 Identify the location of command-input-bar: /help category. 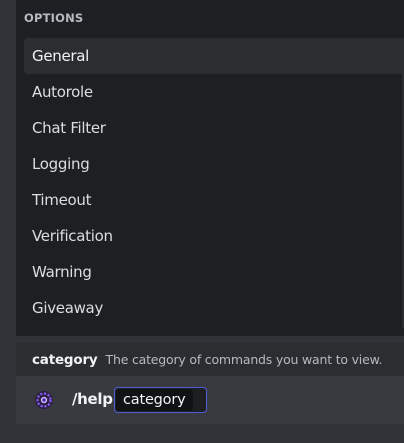
(210, 400).